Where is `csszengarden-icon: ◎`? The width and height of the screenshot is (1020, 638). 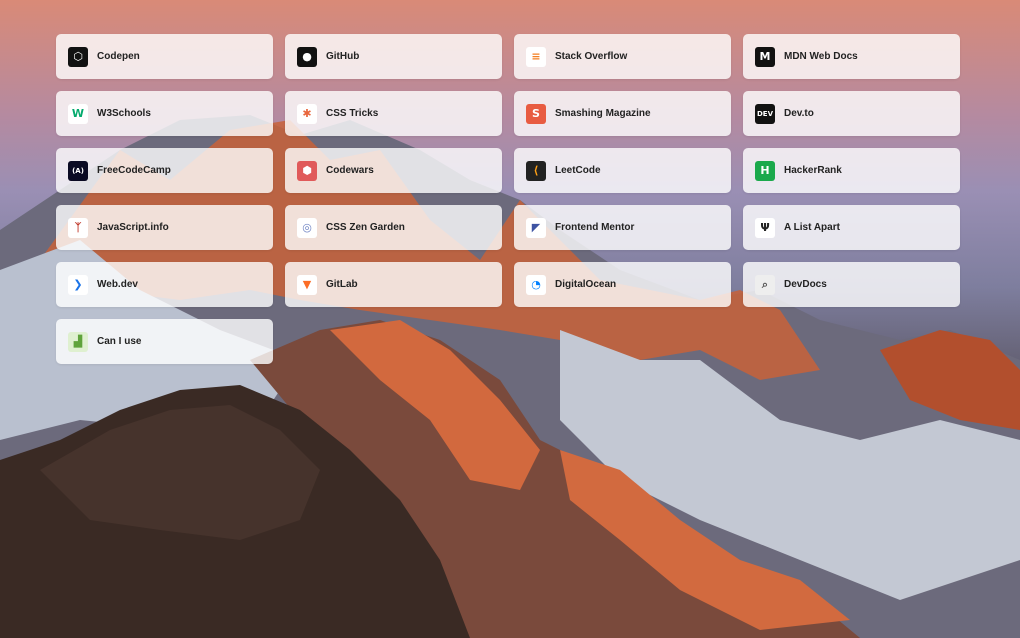
csszengarden-icon: ◎ is located at coordinates (307, 227).